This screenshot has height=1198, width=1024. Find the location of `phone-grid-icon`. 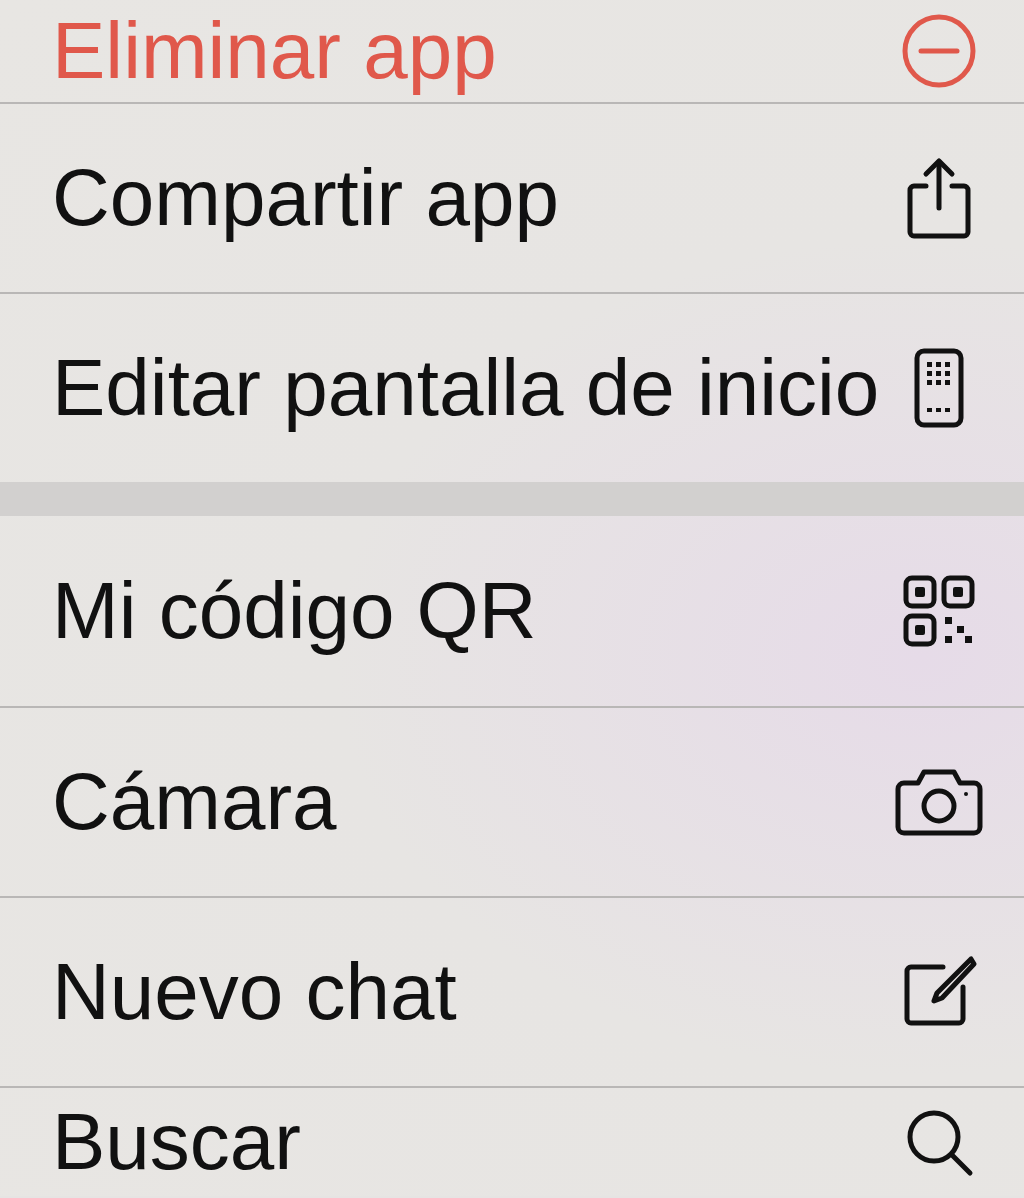

phone-grid-icon is located at coordinates (939, 388).